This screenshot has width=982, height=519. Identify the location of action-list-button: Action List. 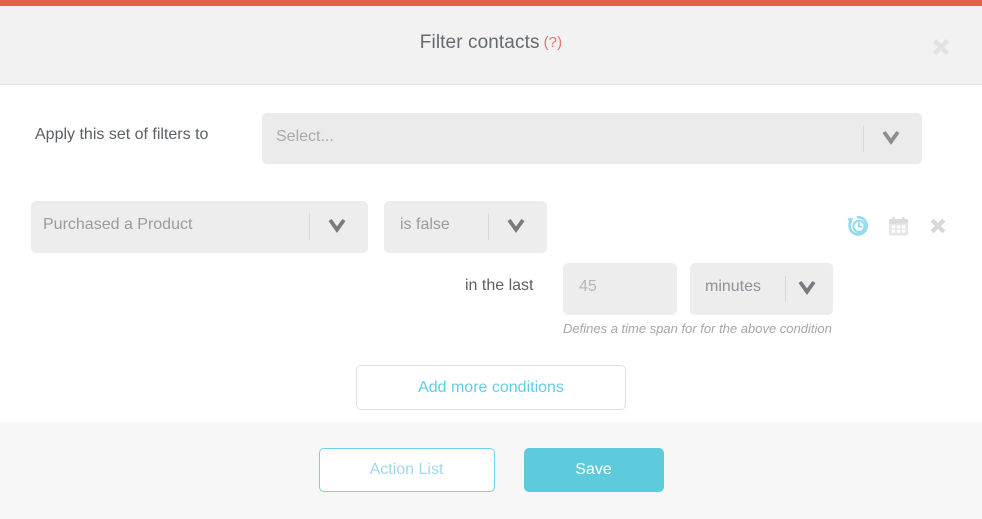
(406, 470).